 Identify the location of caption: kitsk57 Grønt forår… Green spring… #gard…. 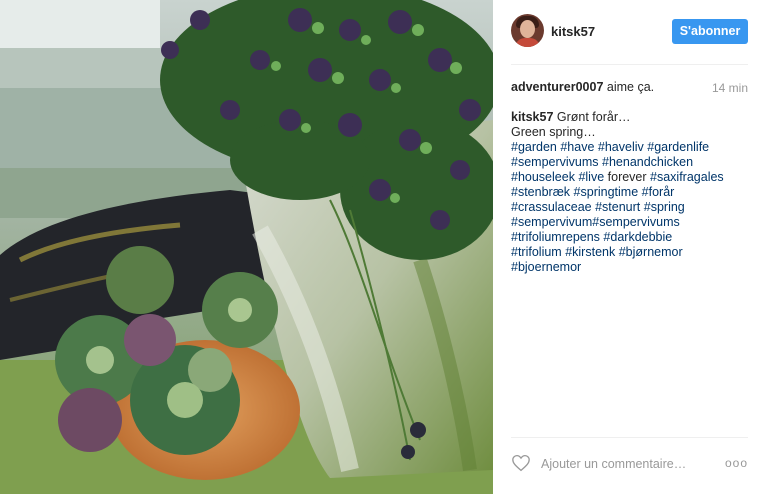
(629, 192).